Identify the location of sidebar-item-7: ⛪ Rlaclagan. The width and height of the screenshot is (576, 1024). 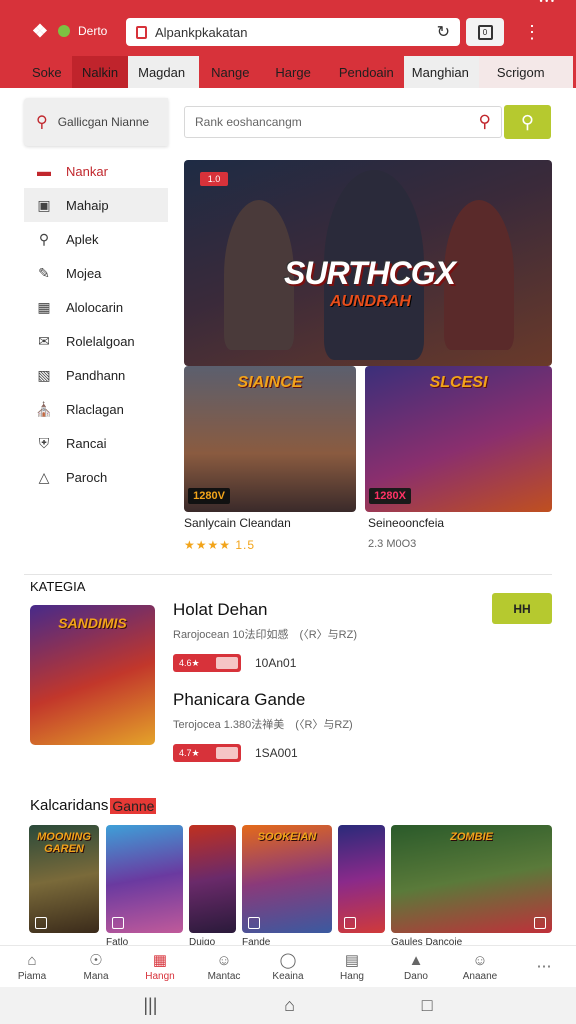
(96, 409).